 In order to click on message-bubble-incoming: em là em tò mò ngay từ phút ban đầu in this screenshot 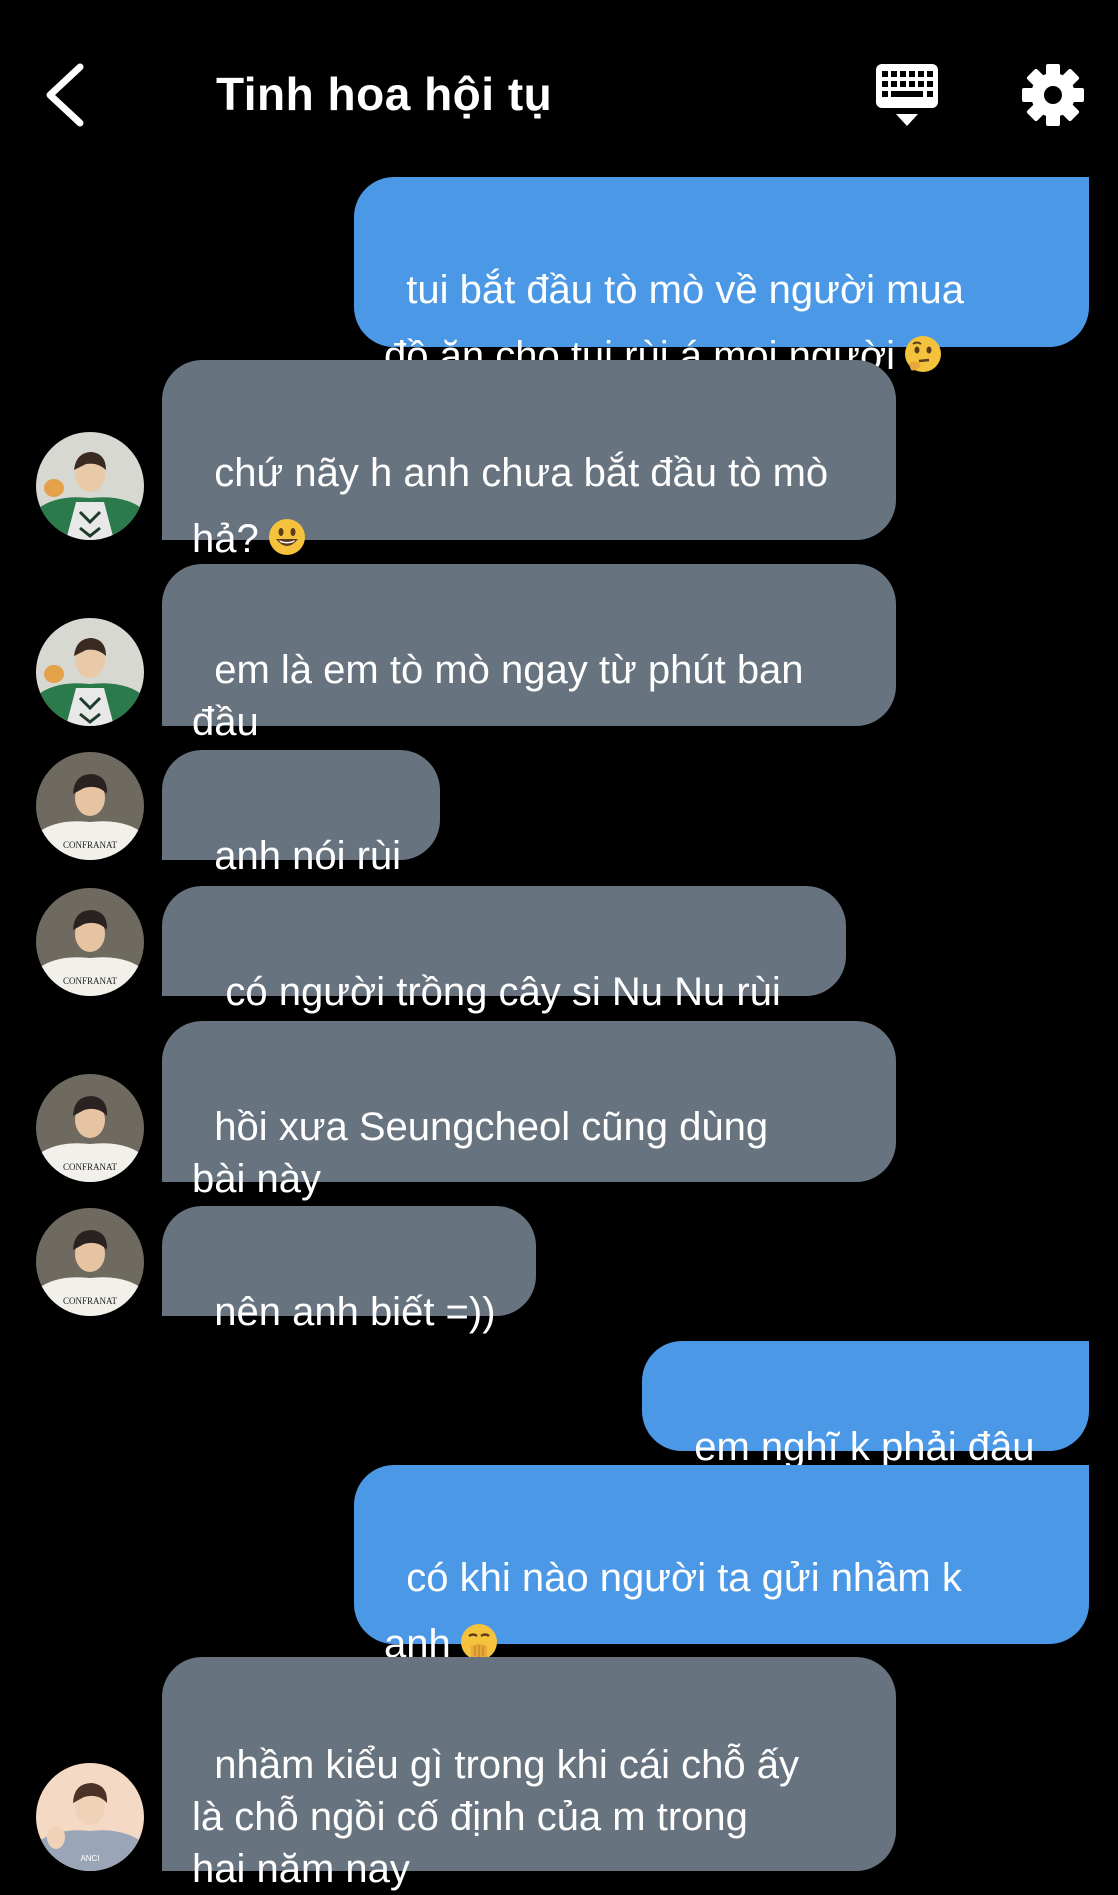, I will do `click(529, 654)`.